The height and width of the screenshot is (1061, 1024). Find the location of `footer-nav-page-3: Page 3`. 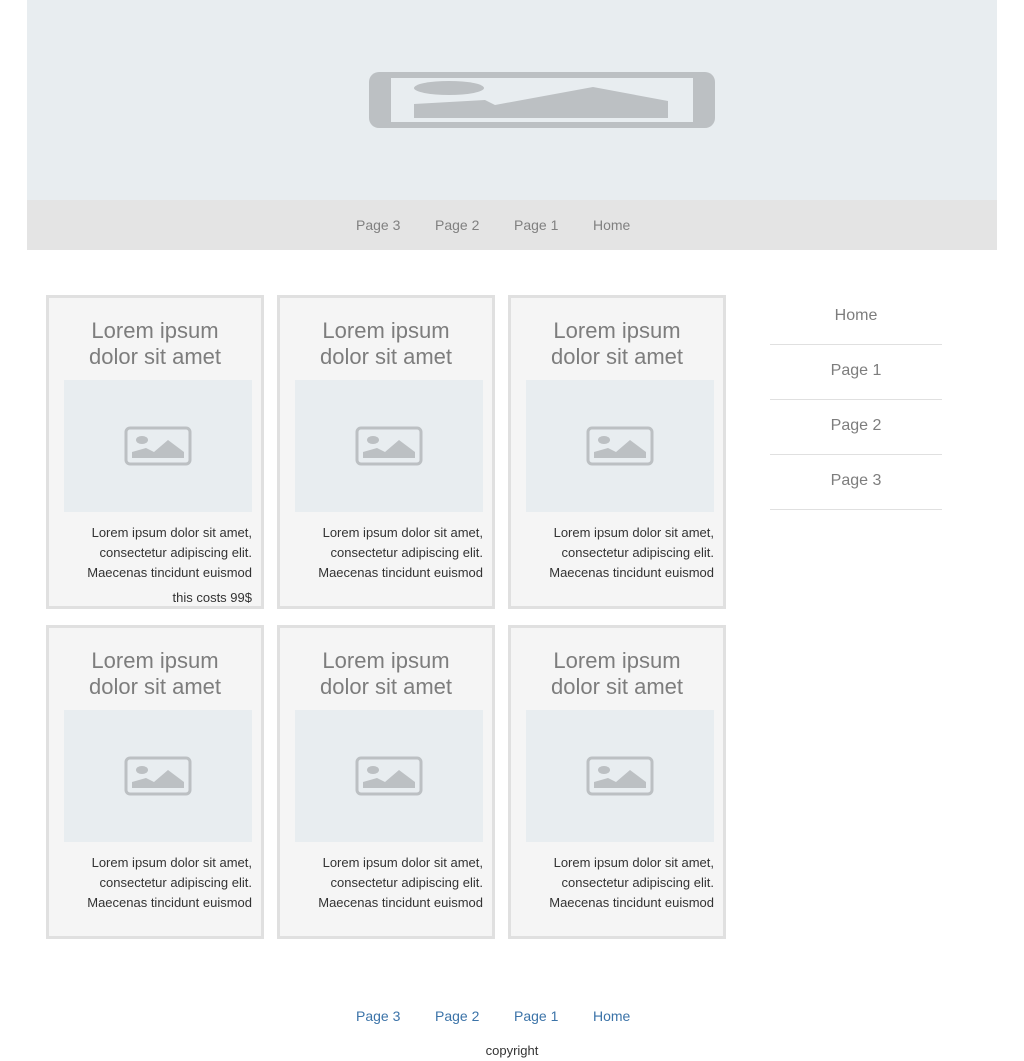

footer-nav-page-3: Page 3 is located at coordinates (378, 1016).